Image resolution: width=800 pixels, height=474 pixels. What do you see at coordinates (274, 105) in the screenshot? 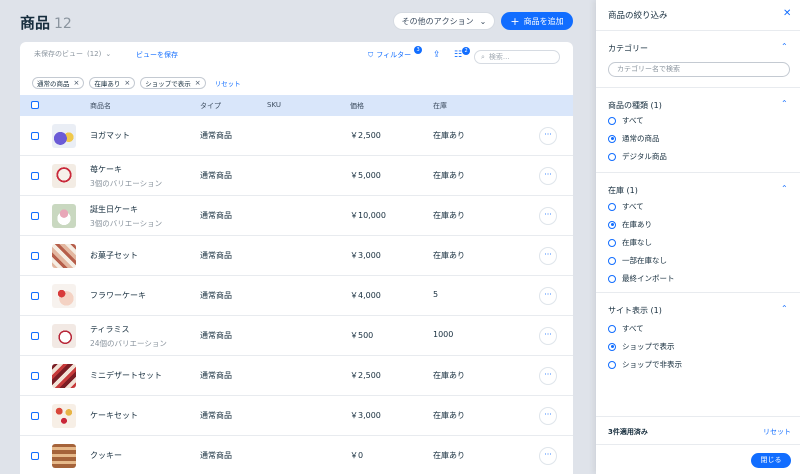
I see `column-header-sku: SKU` at bounding box center [274, 105].